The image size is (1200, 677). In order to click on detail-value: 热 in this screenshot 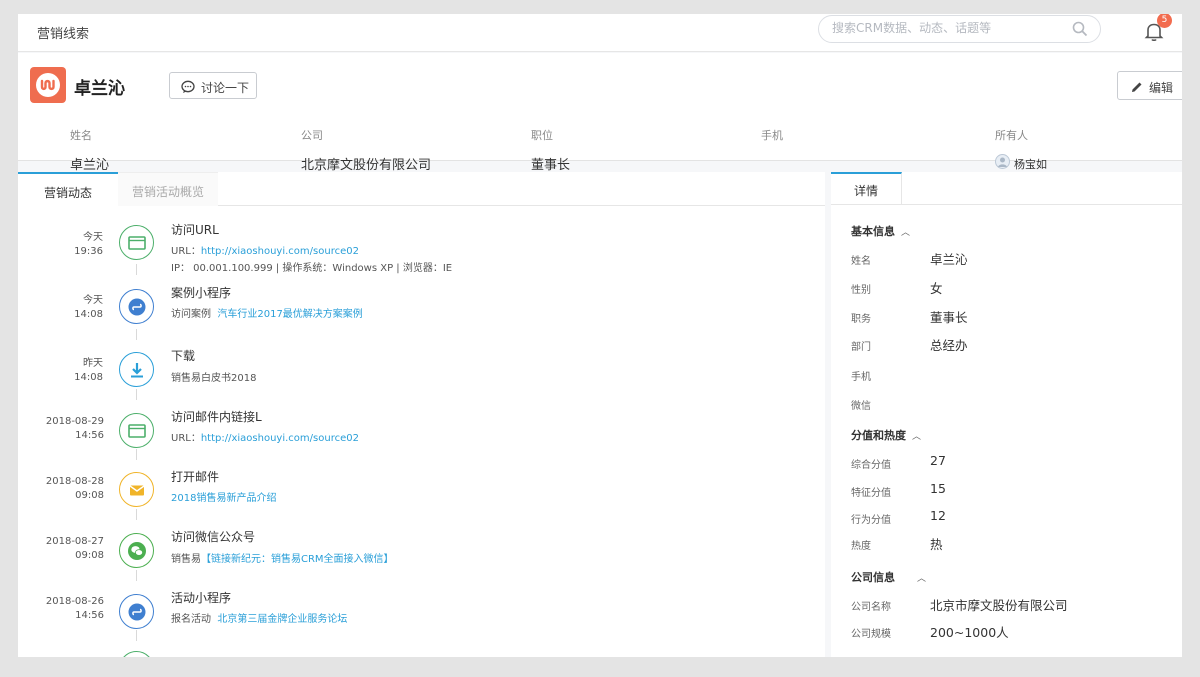, I will do `click(936, 544)`.